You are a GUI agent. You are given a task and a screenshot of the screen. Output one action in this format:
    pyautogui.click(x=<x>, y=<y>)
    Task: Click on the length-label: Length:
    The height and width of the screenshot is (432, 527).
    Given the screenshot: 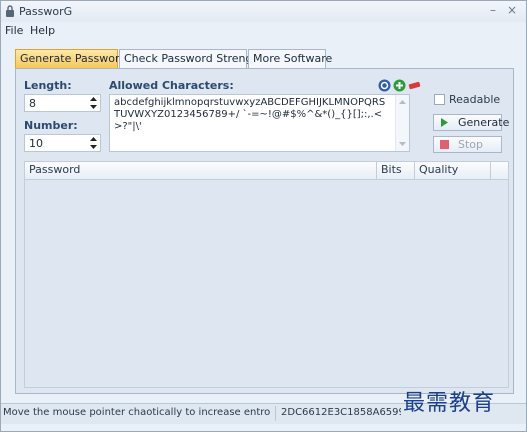 What is the action you would take?
    pyautogui.click(x=48, y=85)
    